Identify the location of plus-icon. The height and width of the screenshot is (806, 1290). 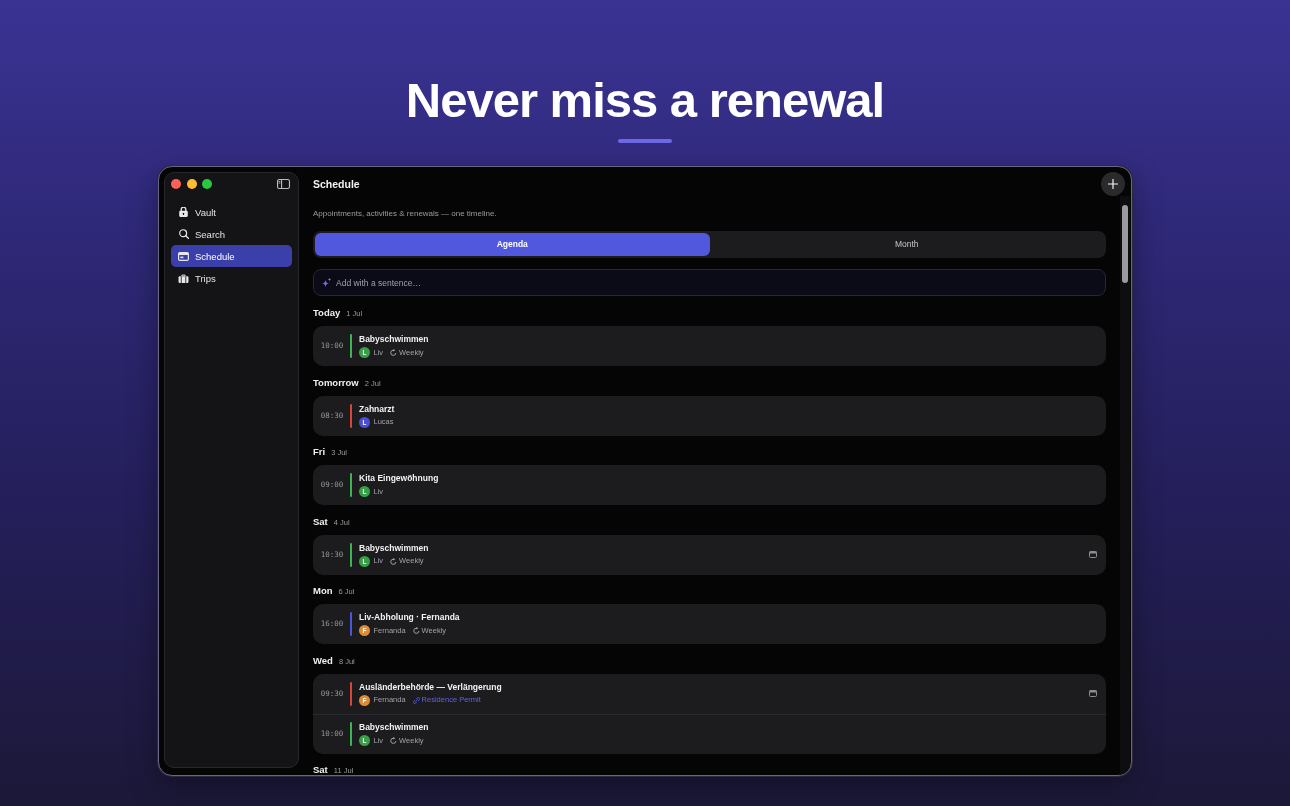
(1113, 184).